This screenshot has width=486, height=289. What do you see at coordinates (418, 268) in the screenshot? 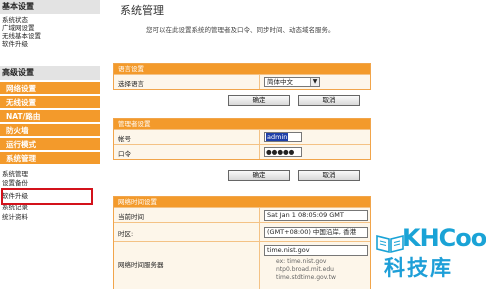
I see `watermark-chinese: 科技库` at bounding box center [418, 268].